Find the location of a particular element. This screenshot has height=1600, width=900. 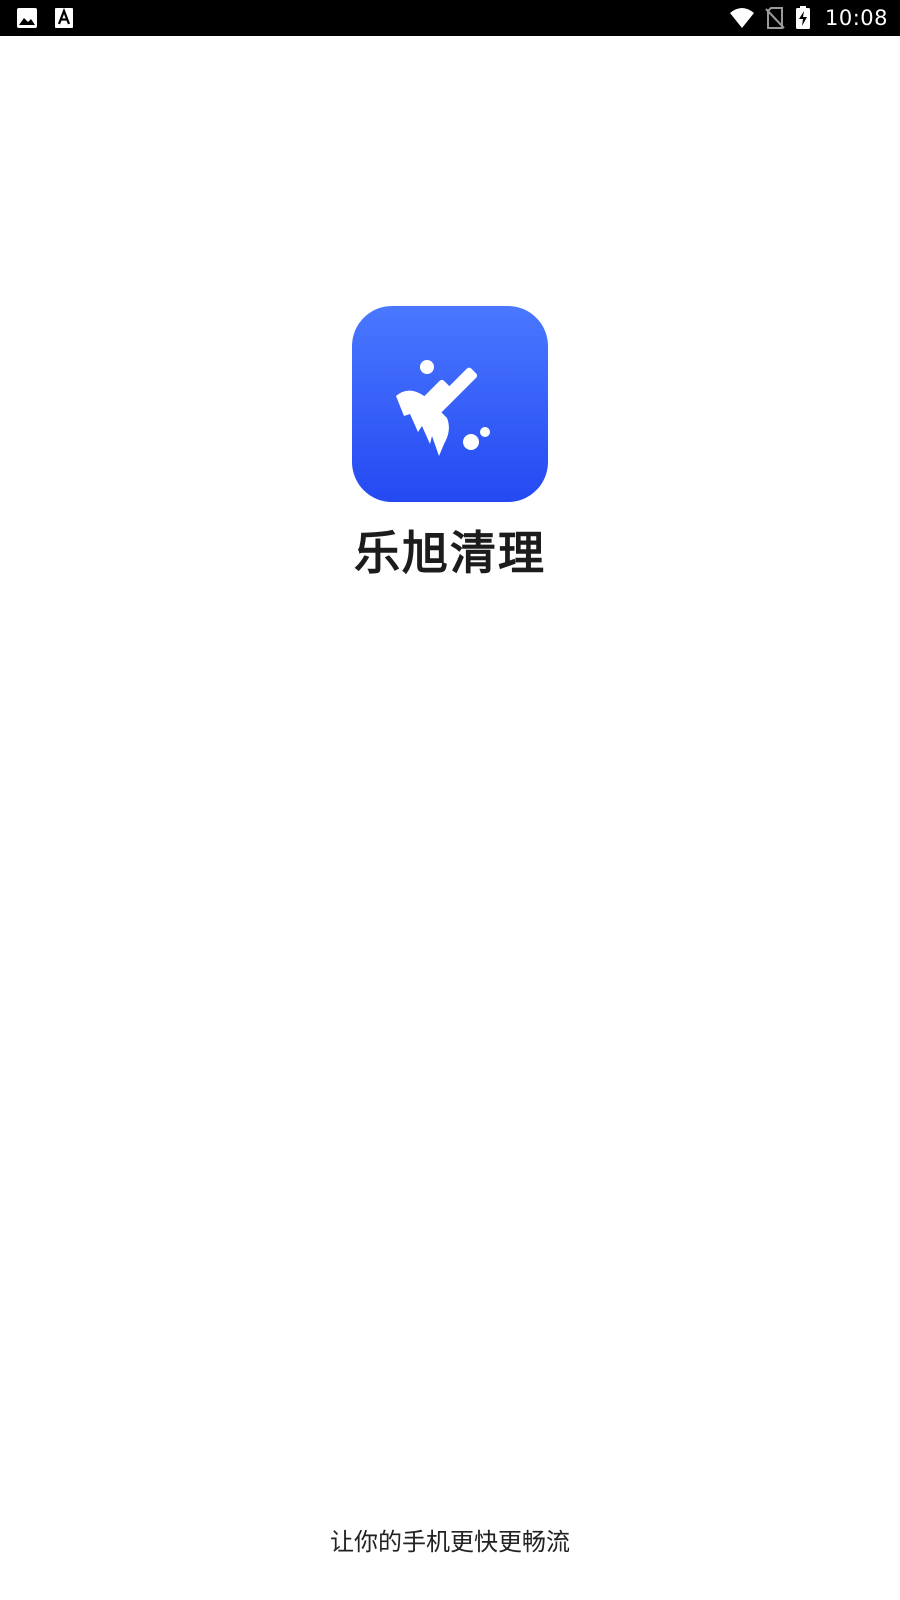

wifi-icon is located at coordinates (742, 18).